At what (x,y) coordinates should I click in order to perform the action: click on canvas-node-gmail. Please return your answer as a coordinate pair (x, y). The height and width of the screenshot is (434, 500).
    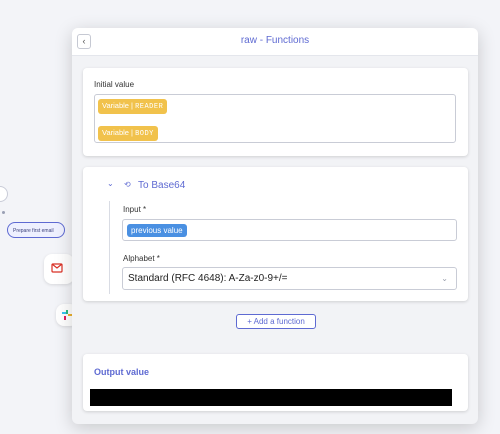
    Looking at the image, I should click on (59, 269).